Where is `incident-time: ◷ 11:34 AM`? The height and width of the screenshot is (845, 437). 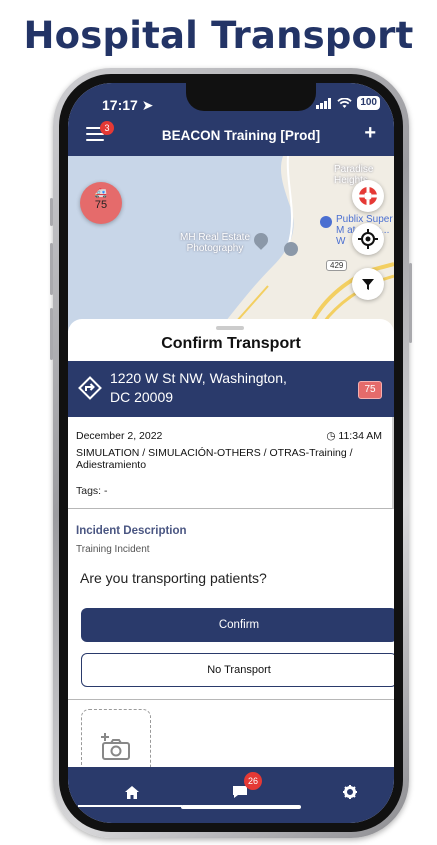 incident-time: ◷ 11:34 AM is located at coordinates (354, 436).